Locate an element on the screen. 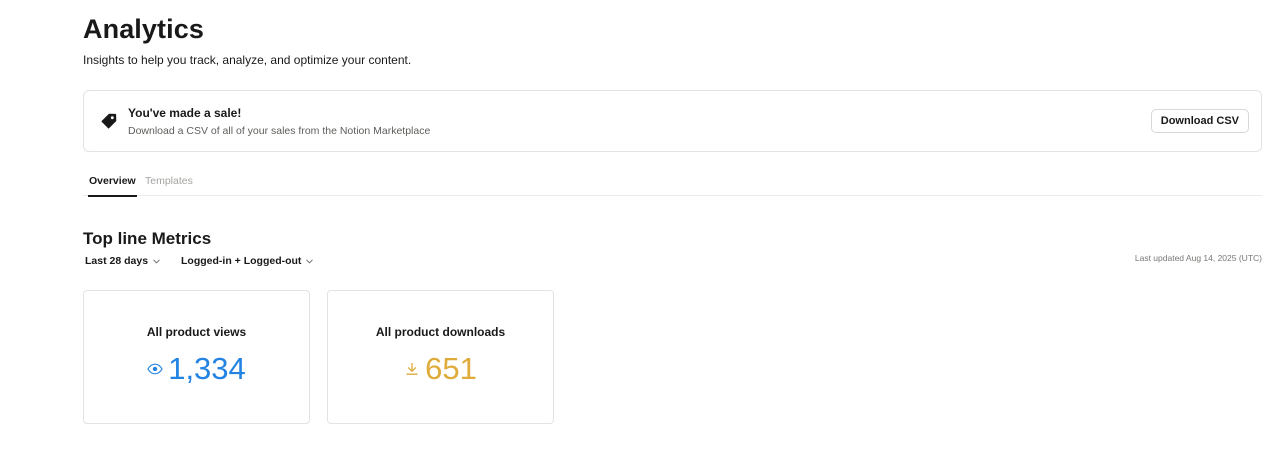 This screenshot has height=465, width=1280. views-value: 1,334 is located at coordinates (207, 368).